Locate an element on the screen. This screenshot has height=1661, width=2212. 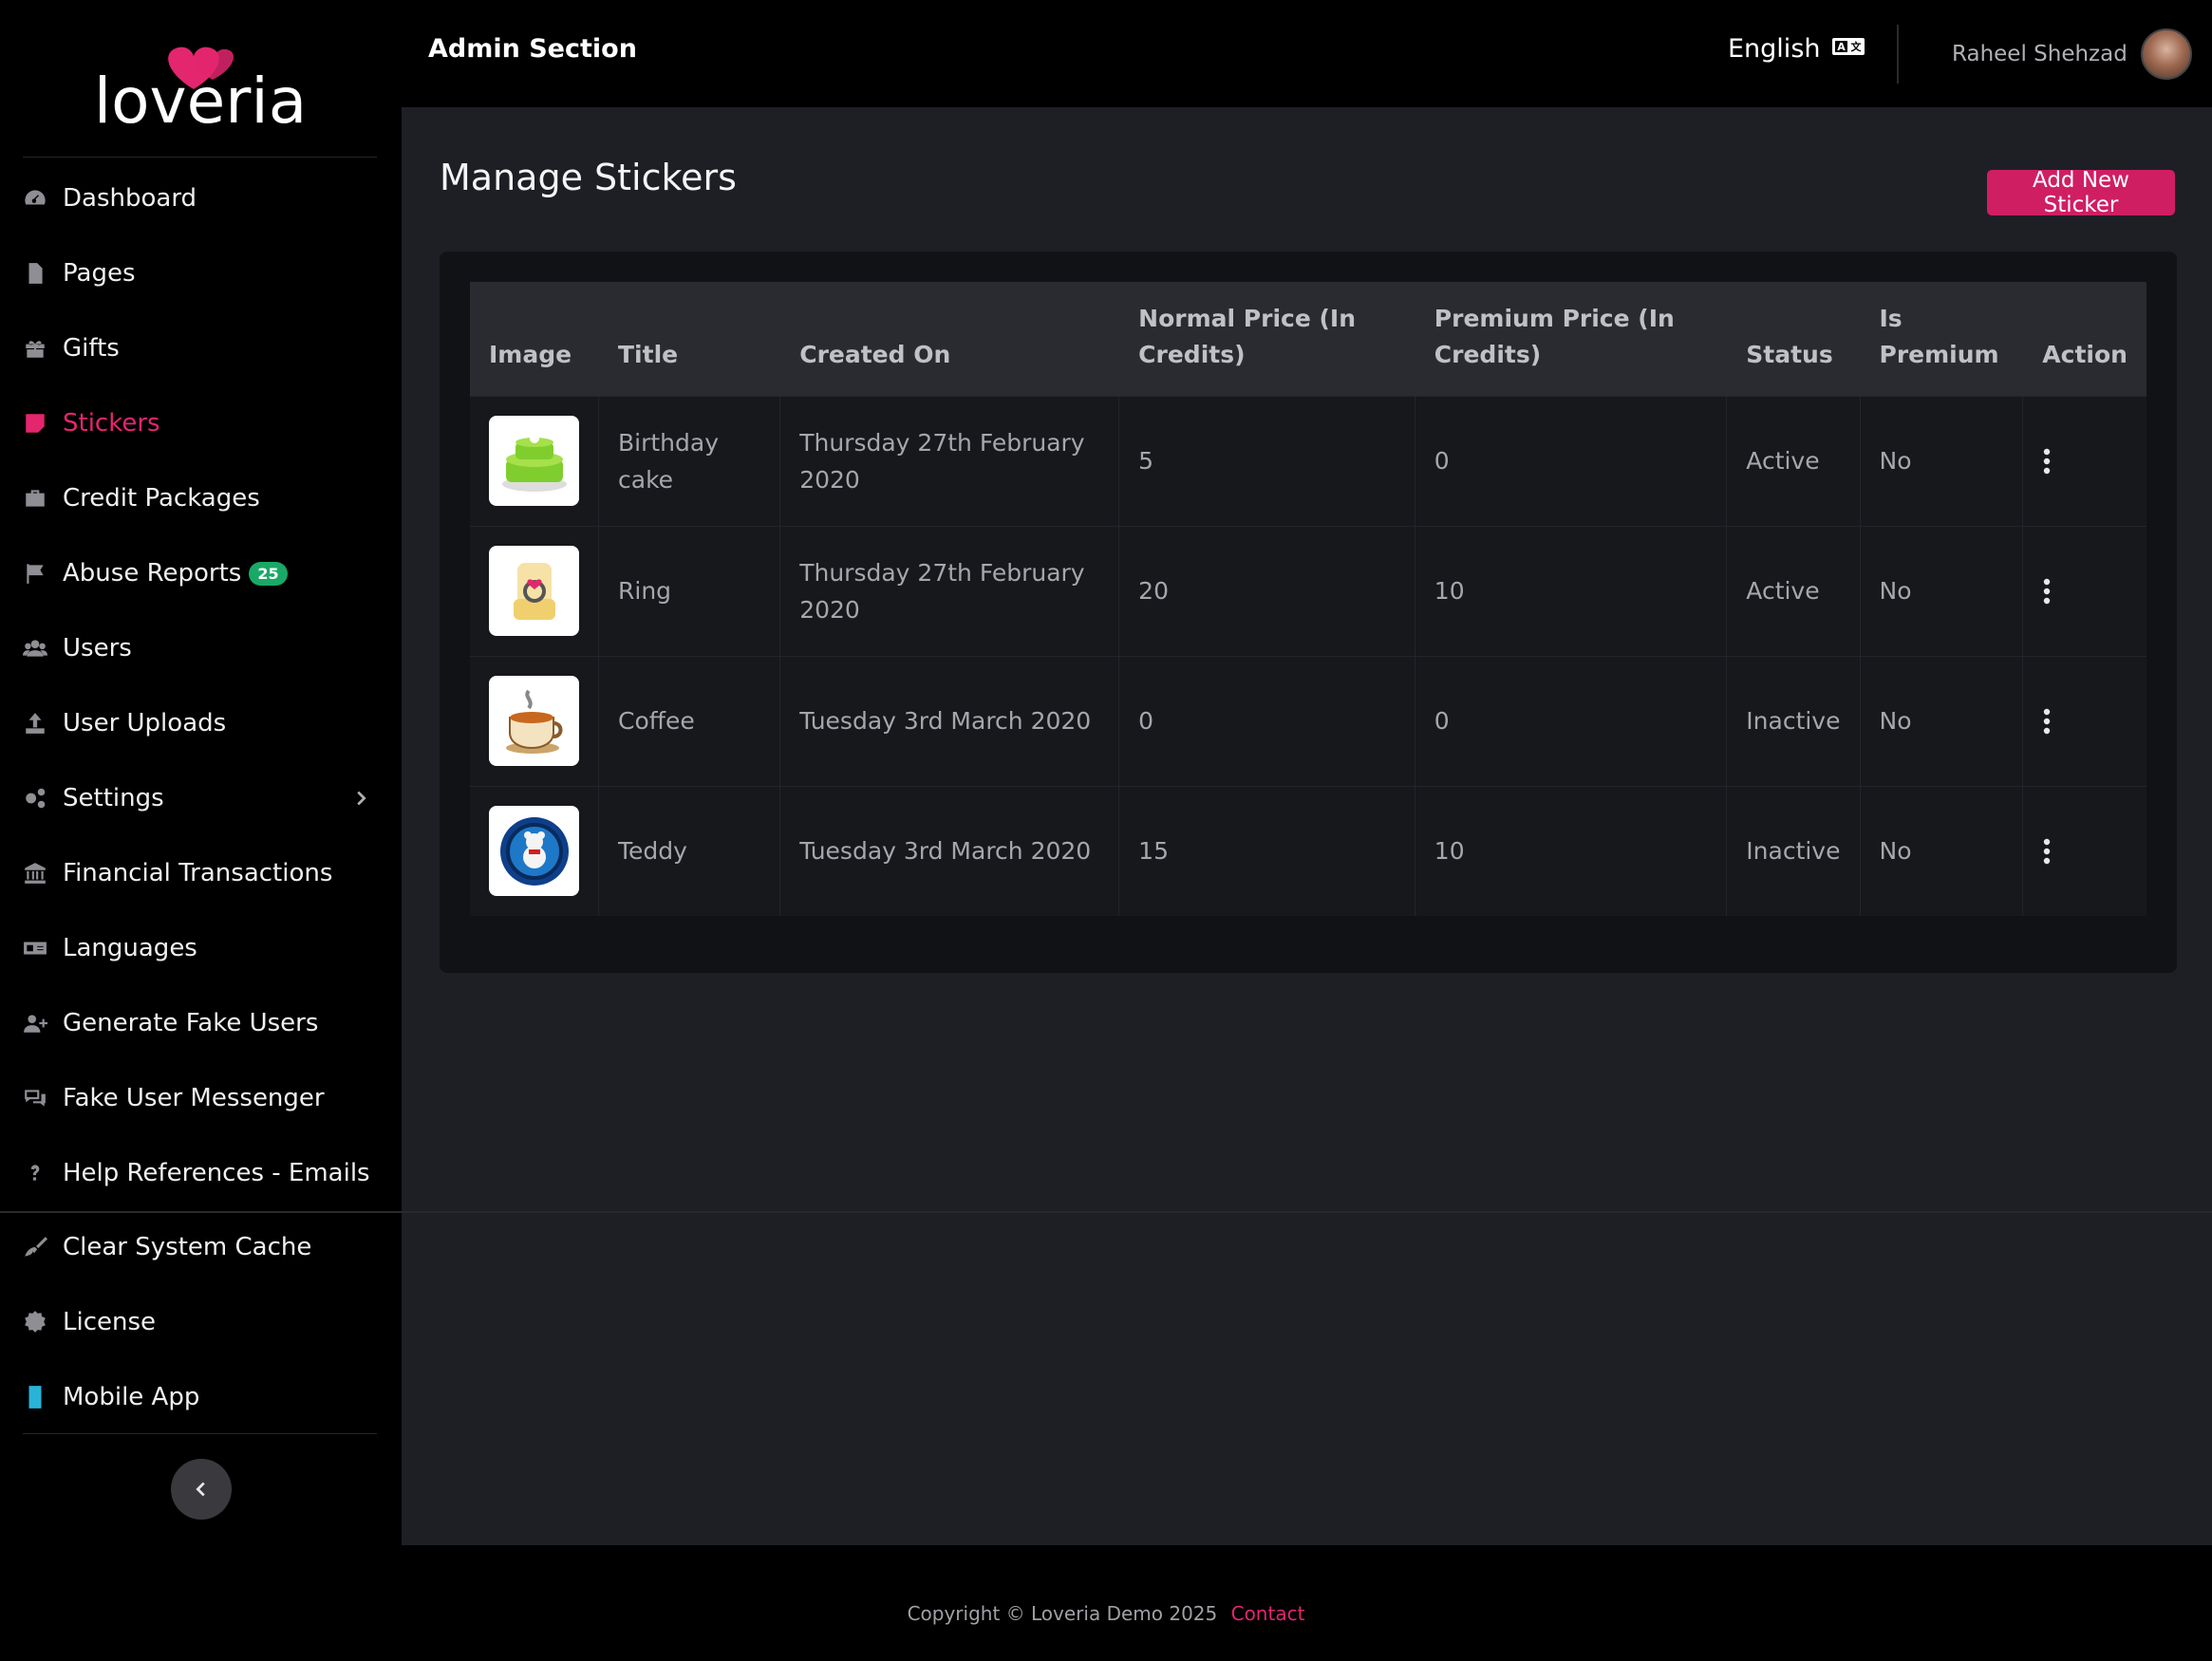
sticker-normal-price: 5 is located at coordinates (1266, 461).